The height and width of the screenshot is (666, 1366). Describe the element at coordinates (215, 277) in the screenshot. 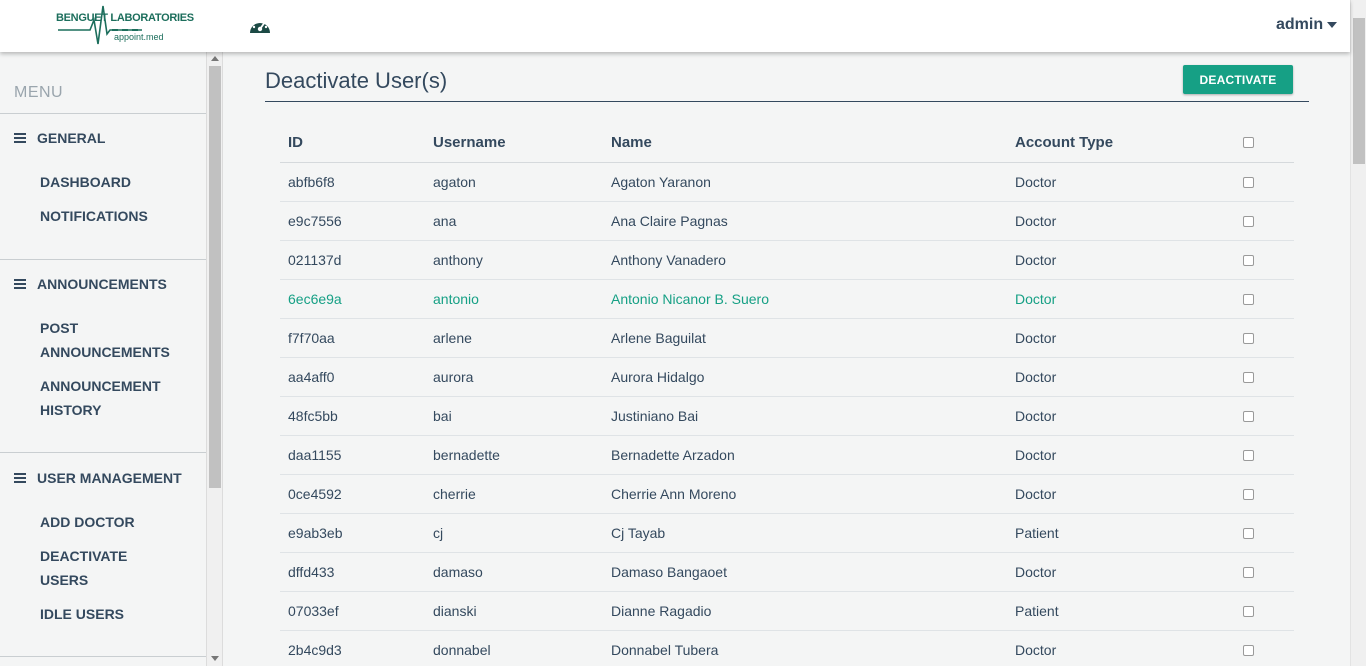

I see `sidebar-scrollbar-thumb` at that location.